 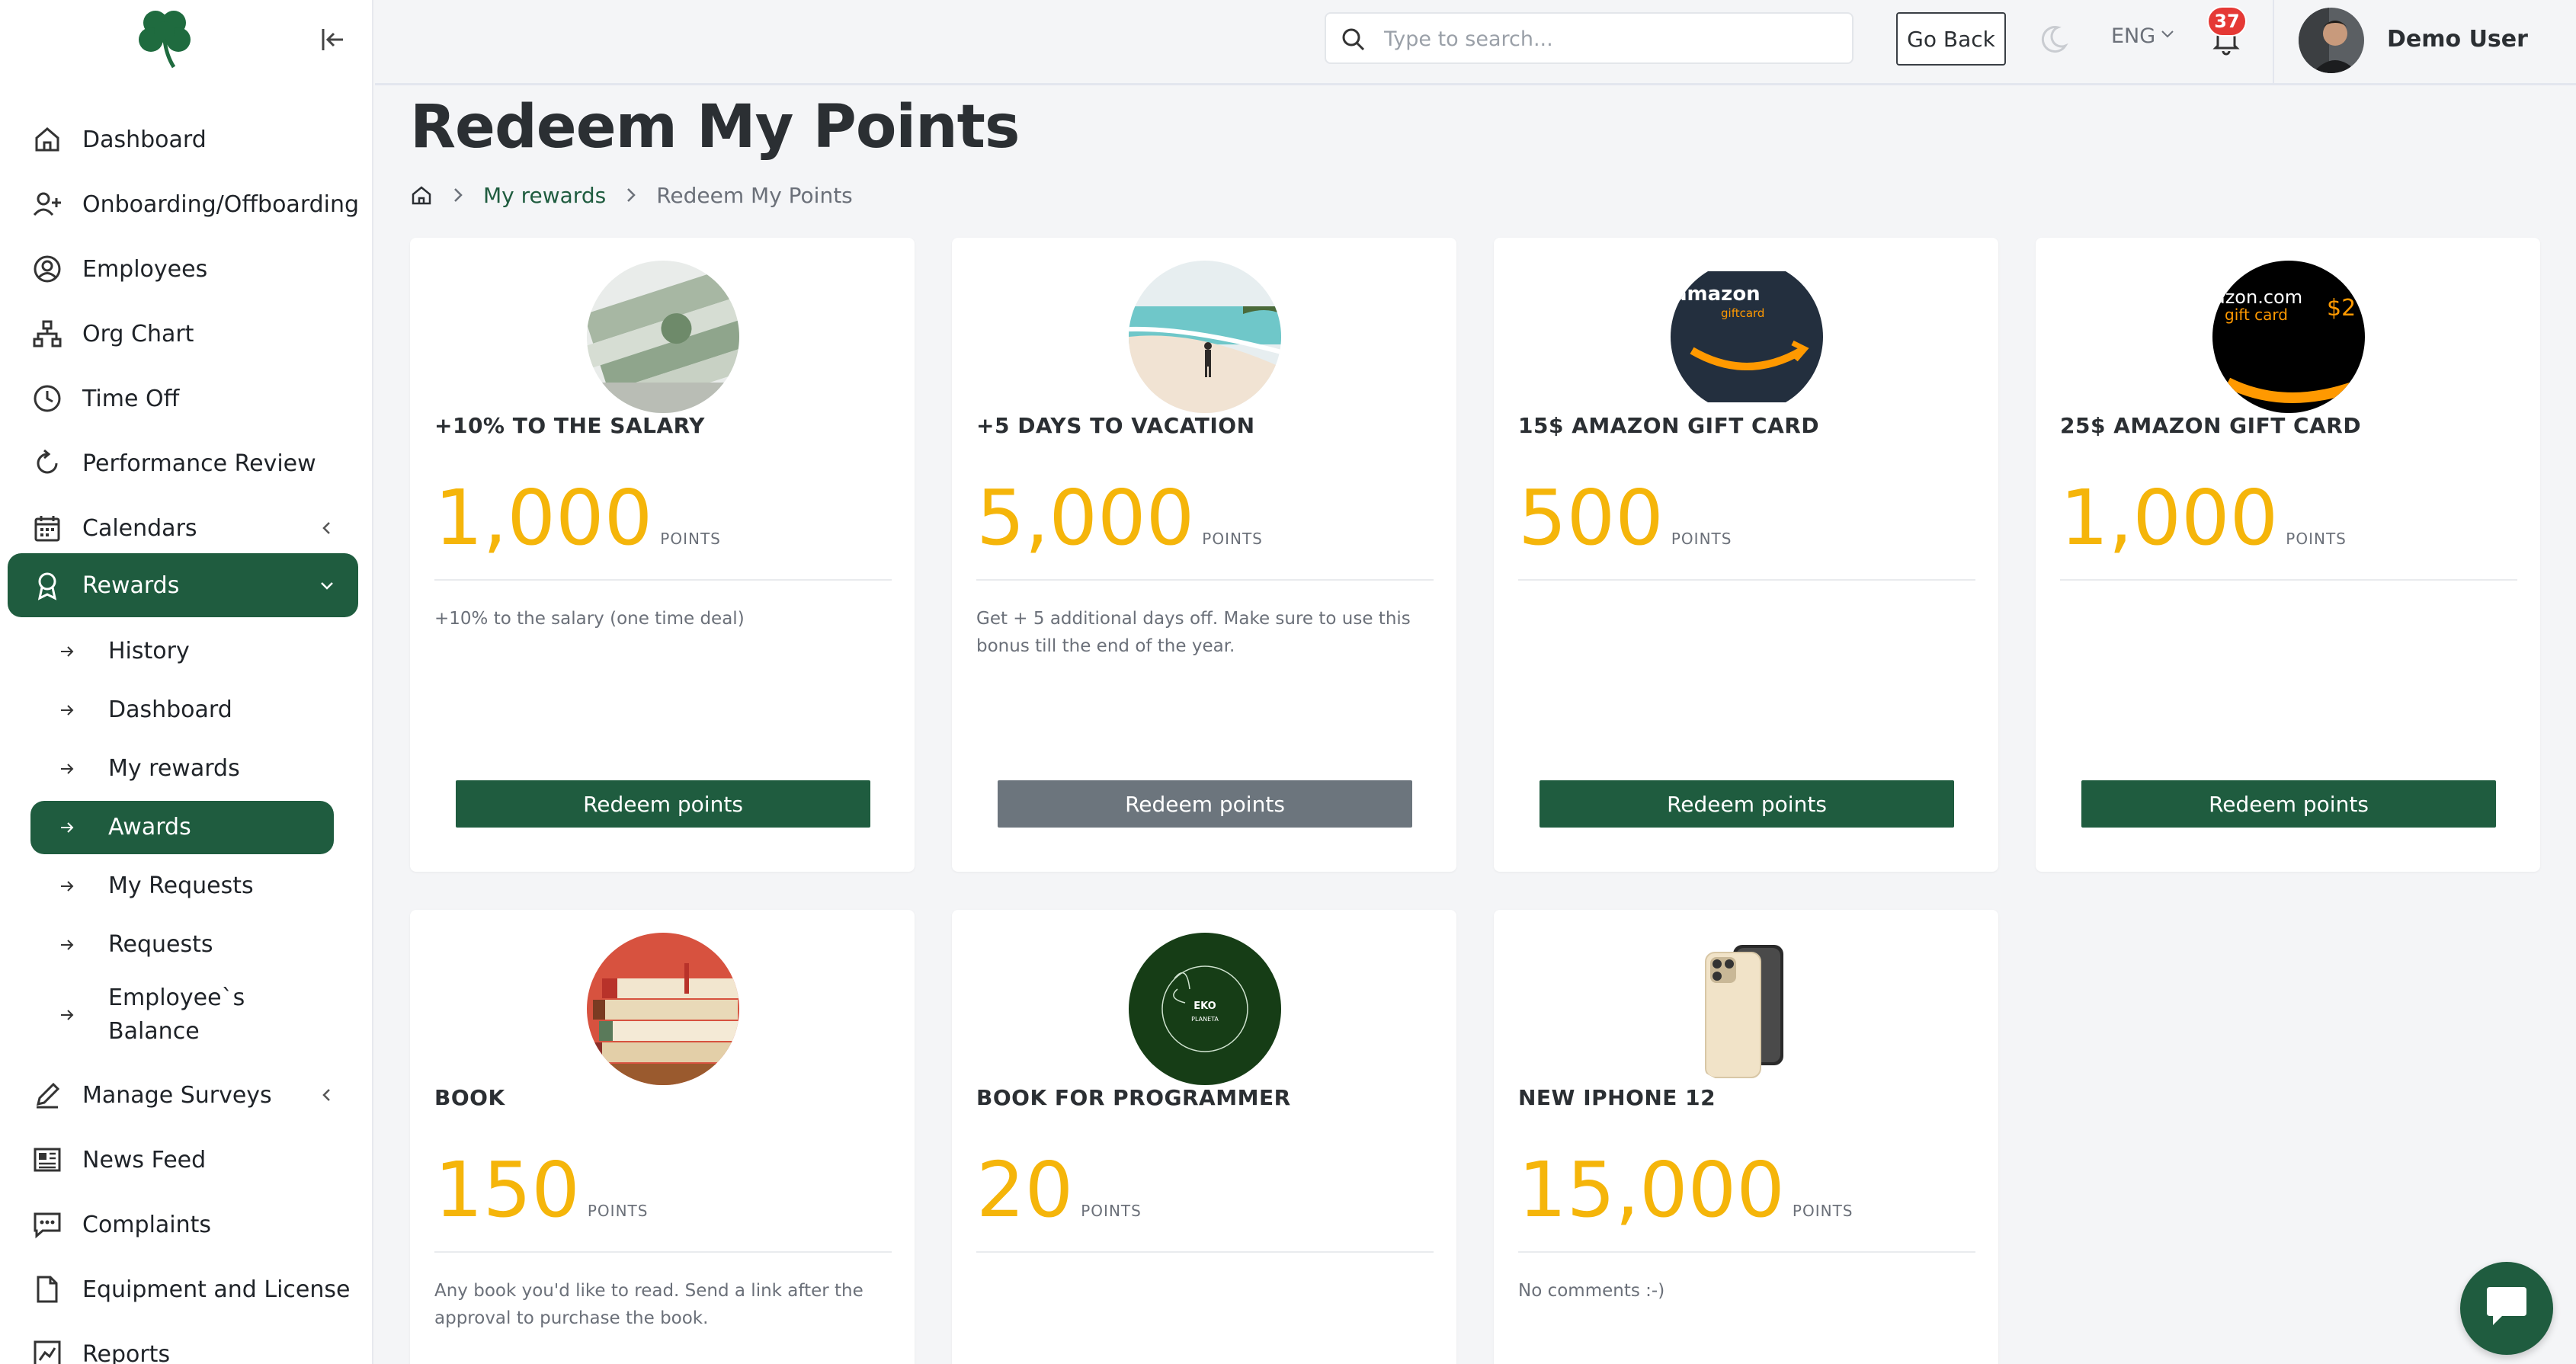 I want to click on points-value: 150, so click(x=507, y=1189).